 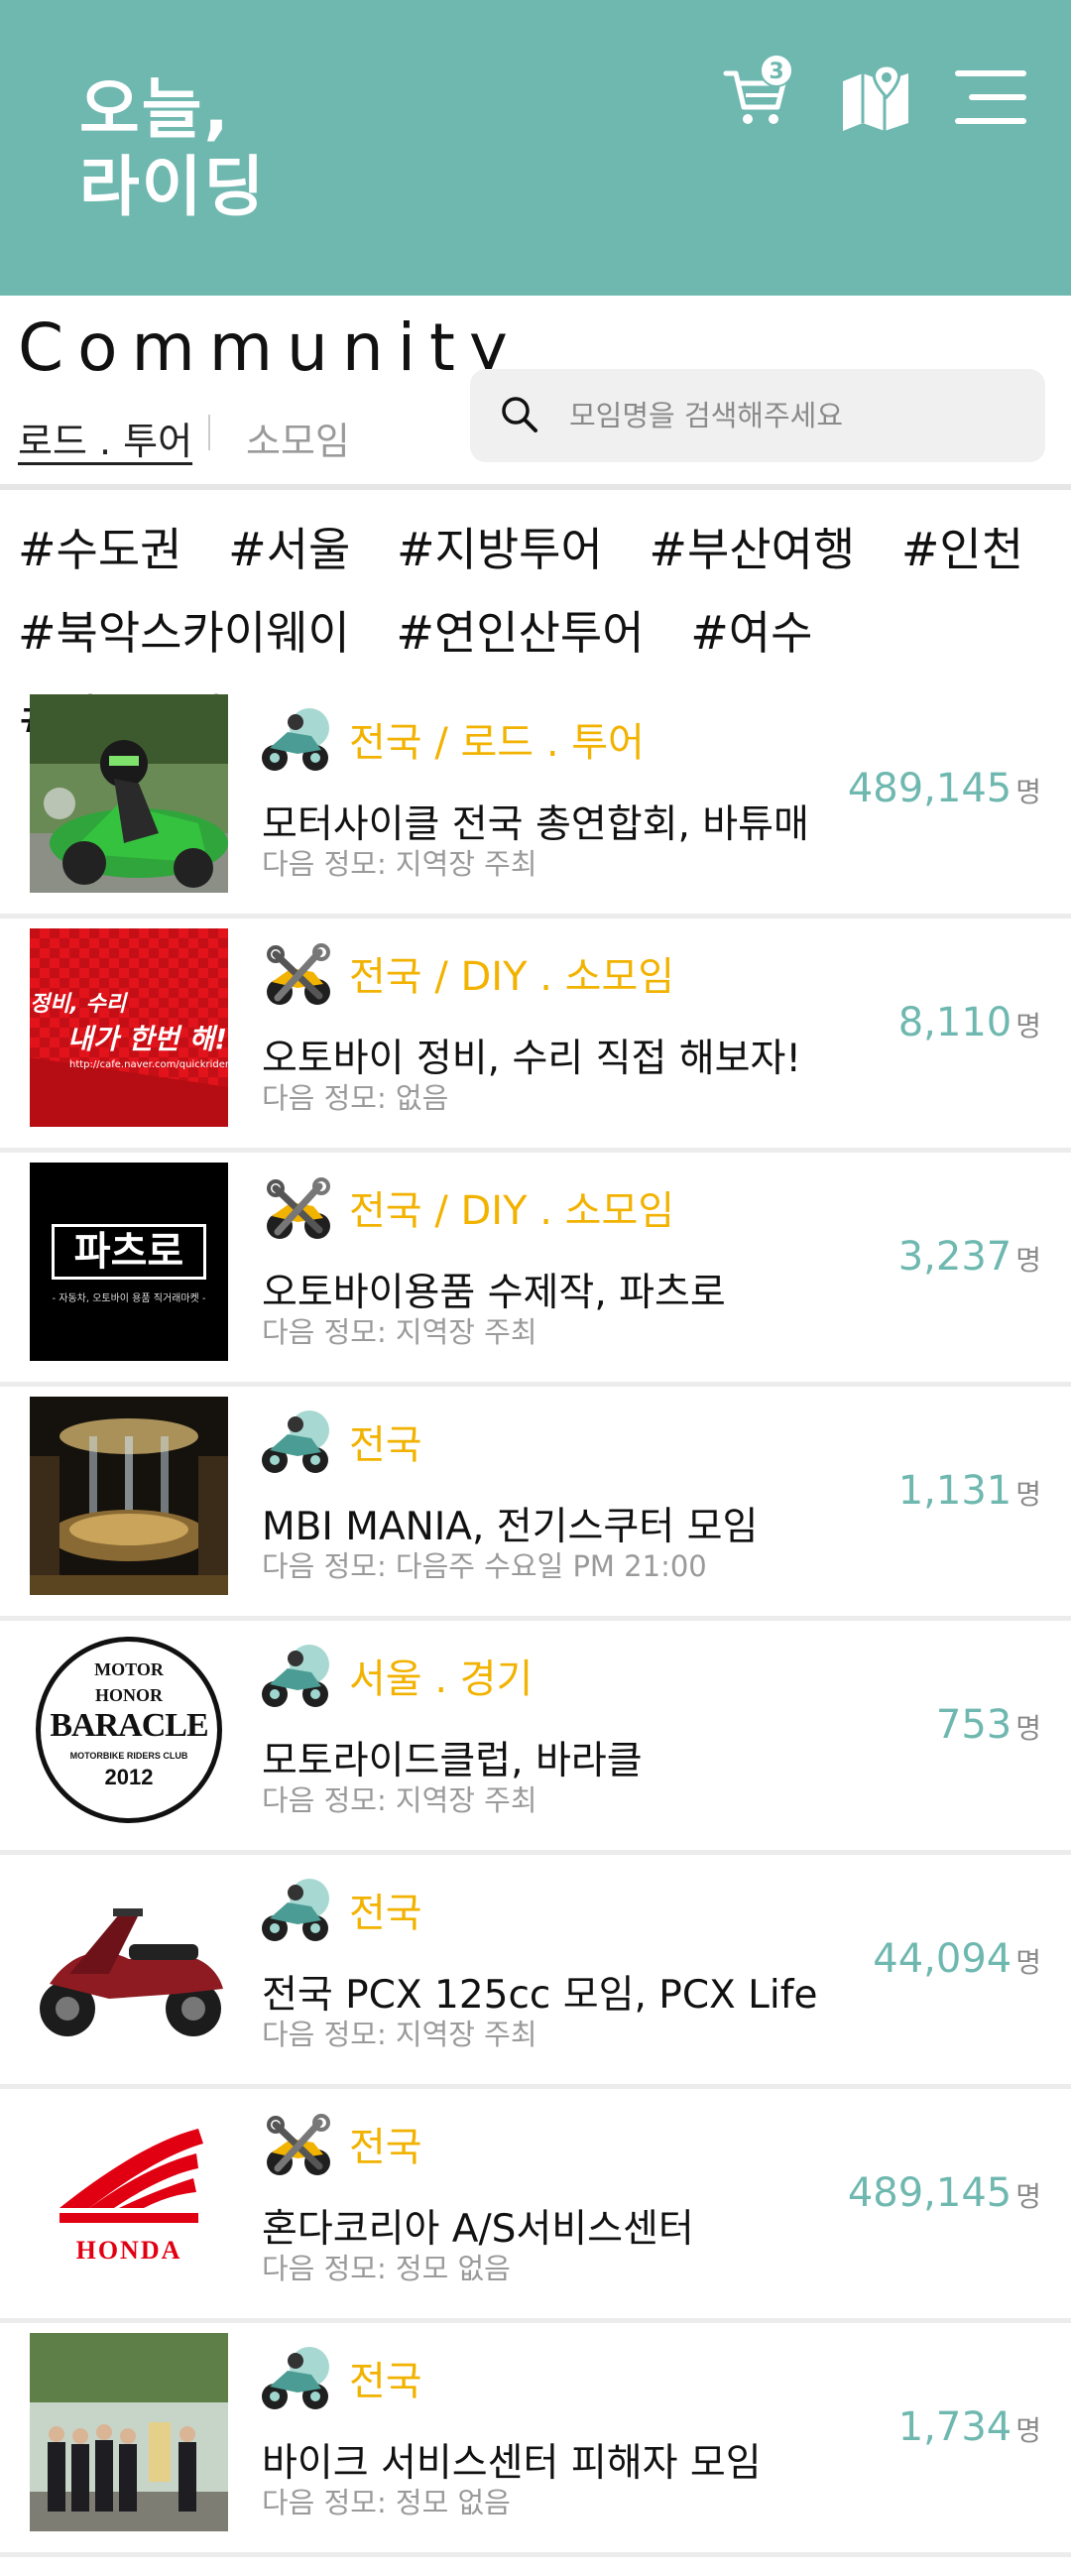 What do you see at coordinates (497, 743) in the screenshot?
I see `group-category: 전국 / 로드 . 투어` at bounding box center [497, 743].